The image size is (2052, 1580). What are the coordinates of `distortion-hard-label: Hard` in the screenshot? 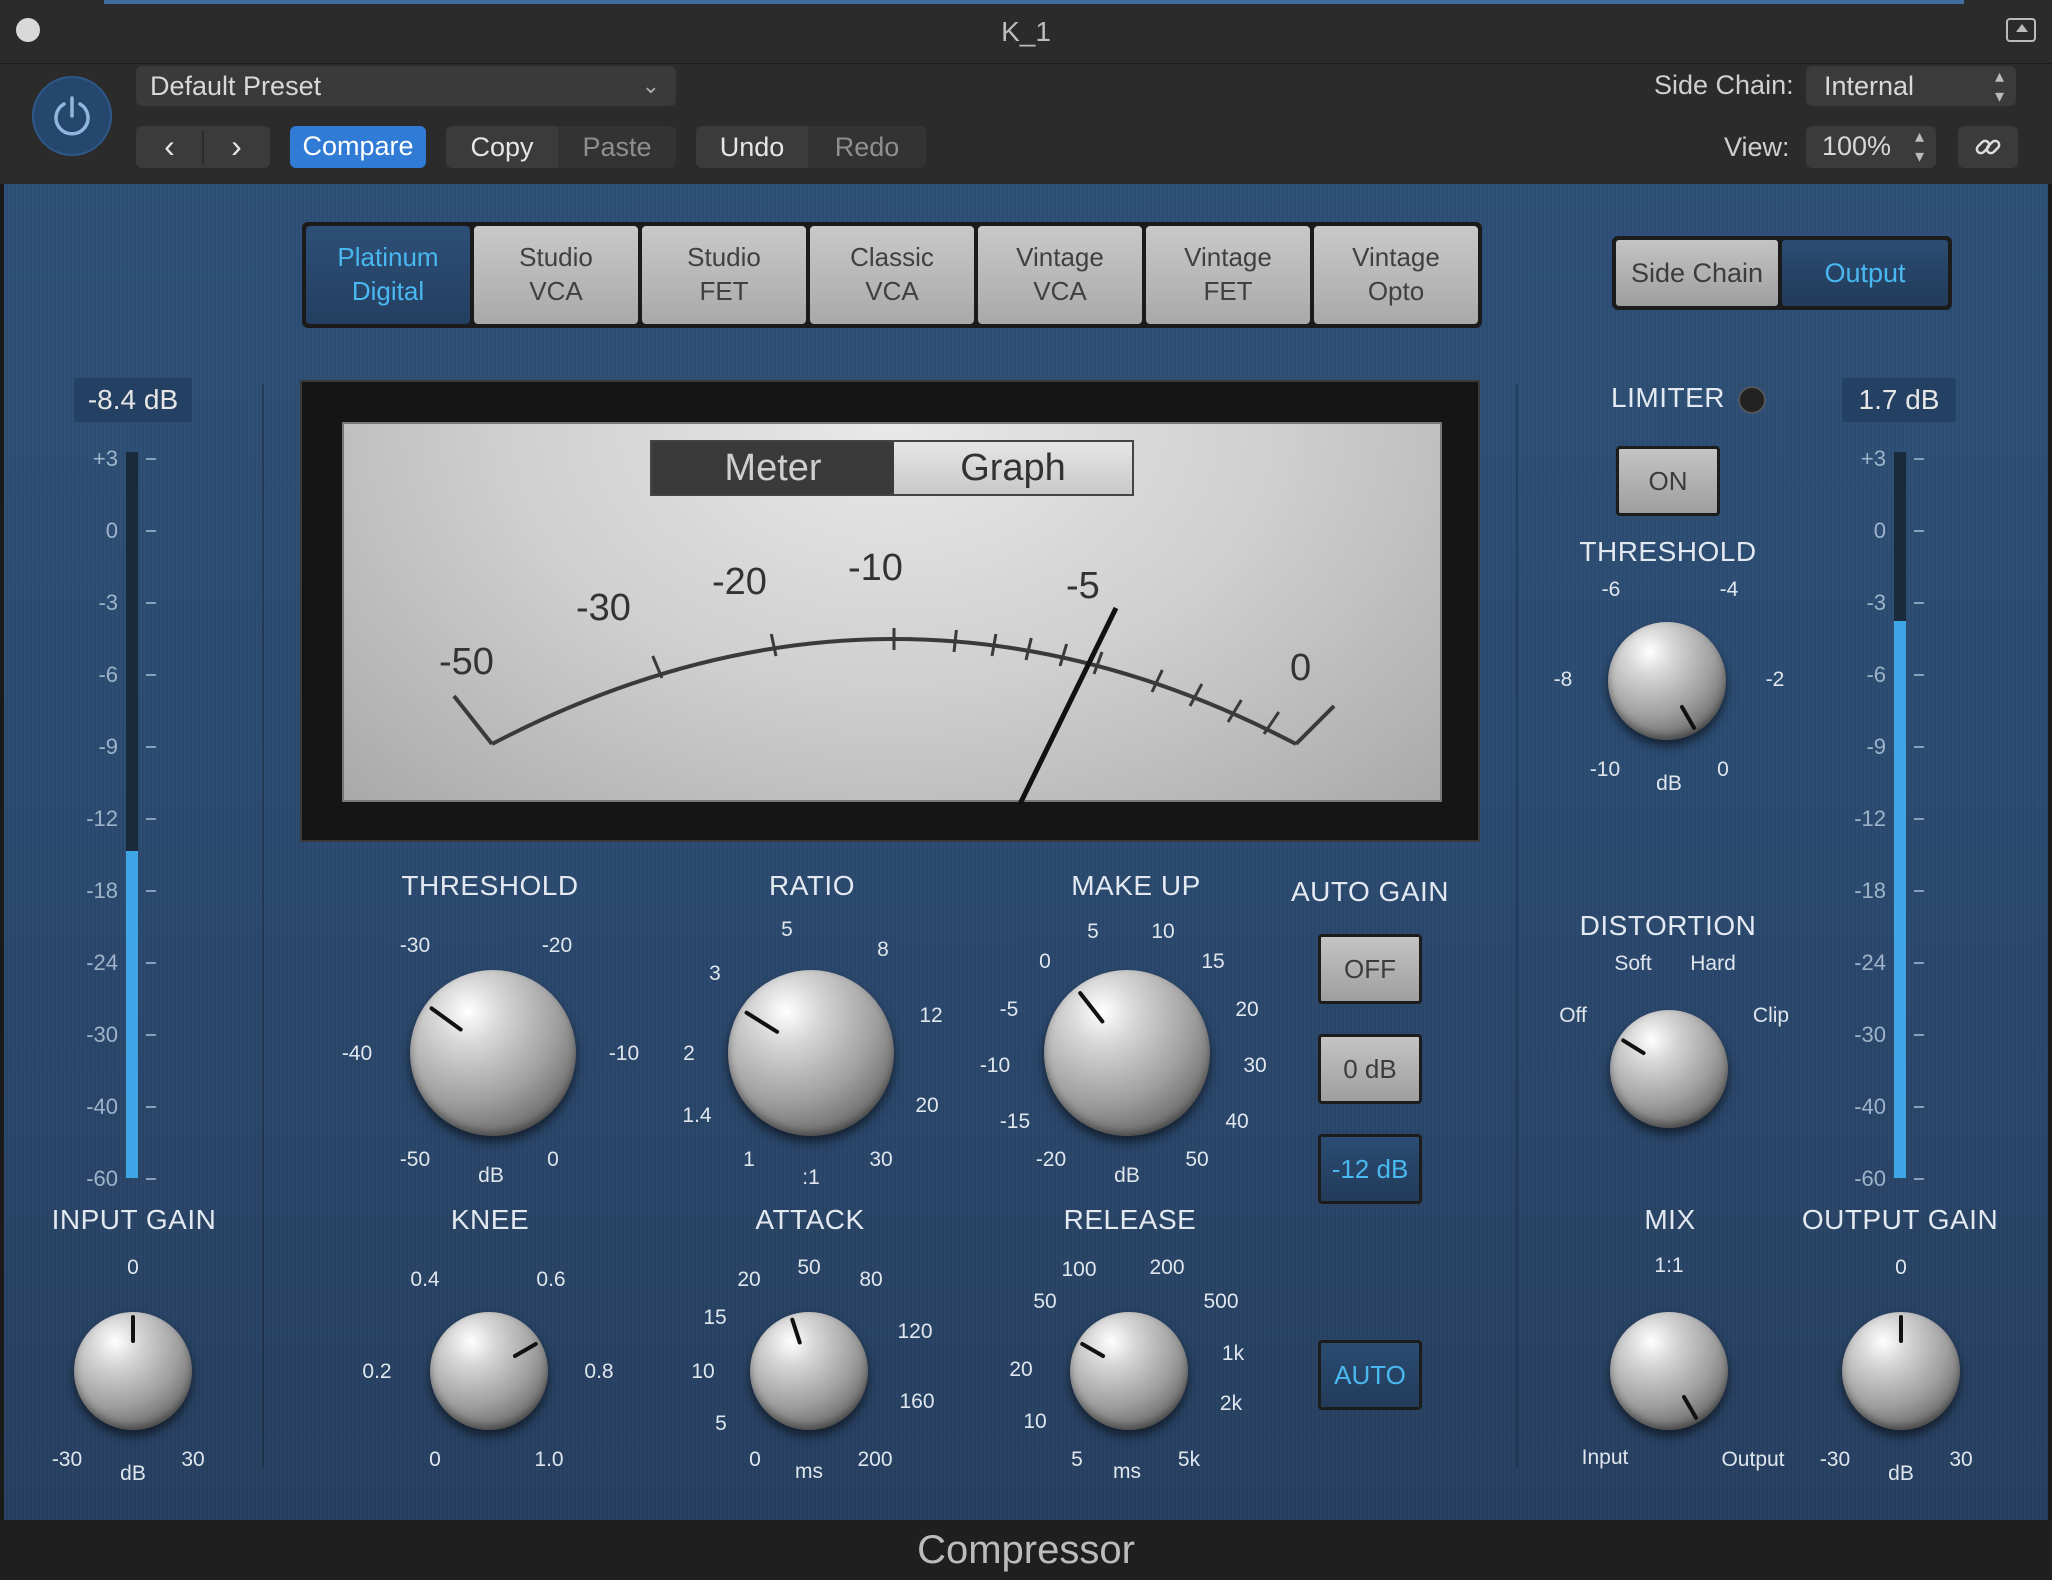 It's located at (1713, 963).